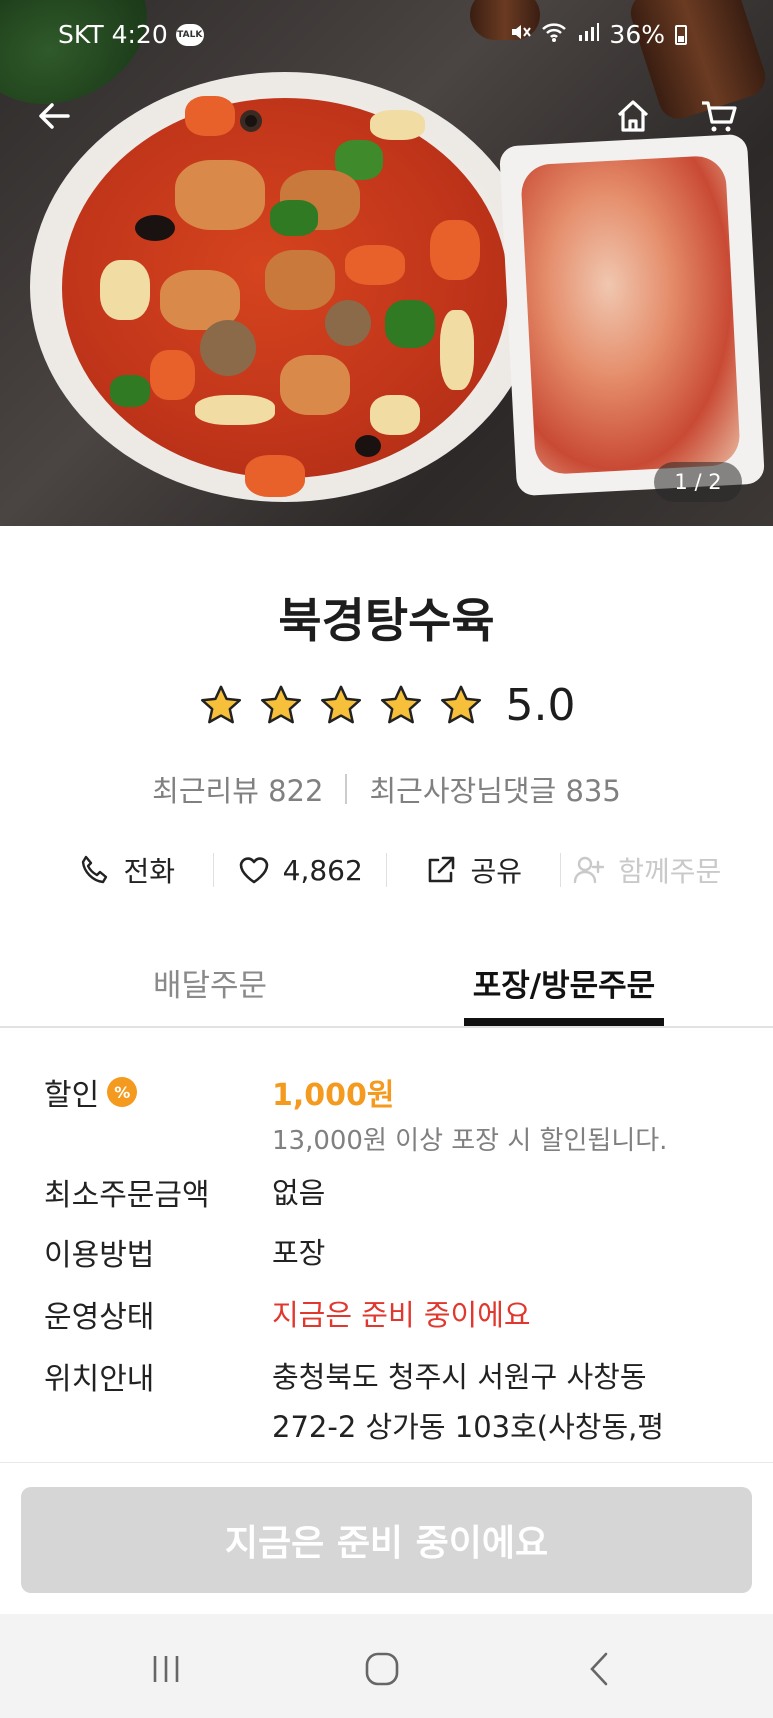  What do you see at coordinates (540, 705) in the screenshot?
I see `rating-value: 5.0` at bounding box center [540, 705].